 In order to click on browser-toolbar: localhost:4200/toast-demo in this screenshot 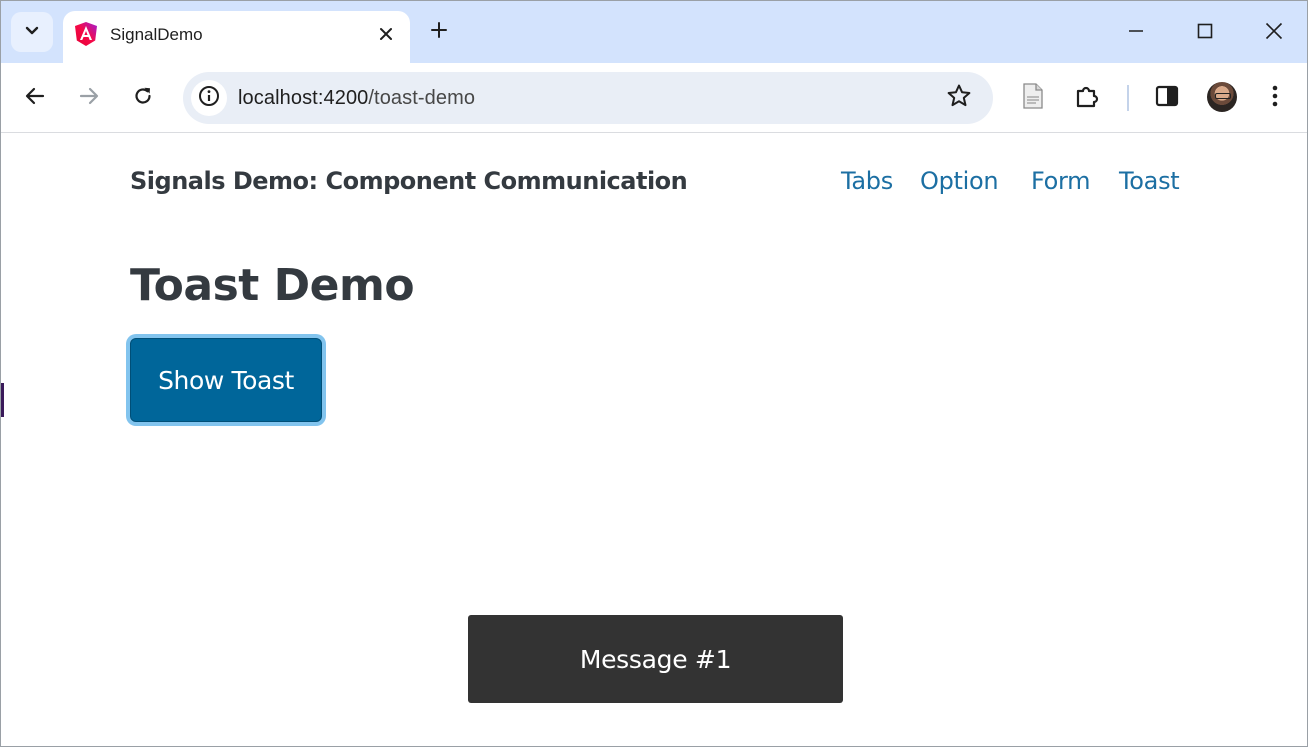, I will do `click(654, 98)`.